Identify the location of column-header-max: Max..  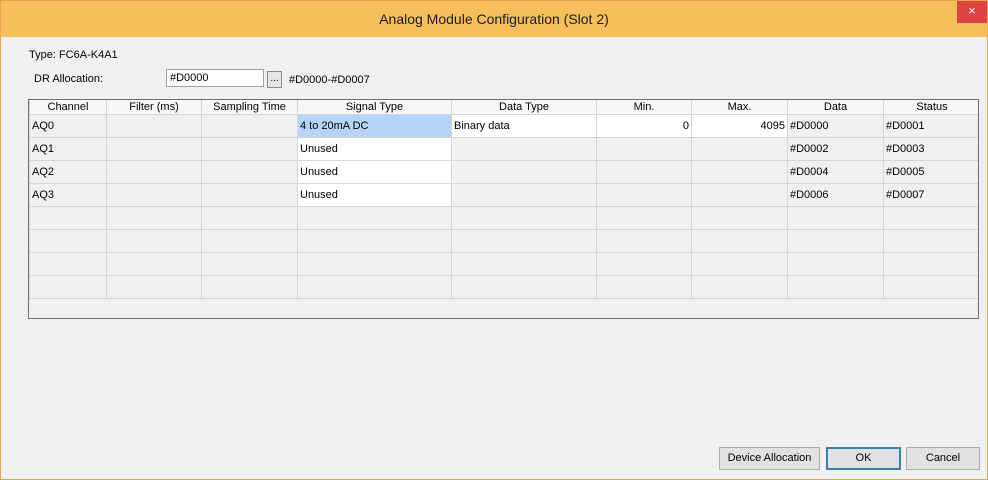
(739, 107).